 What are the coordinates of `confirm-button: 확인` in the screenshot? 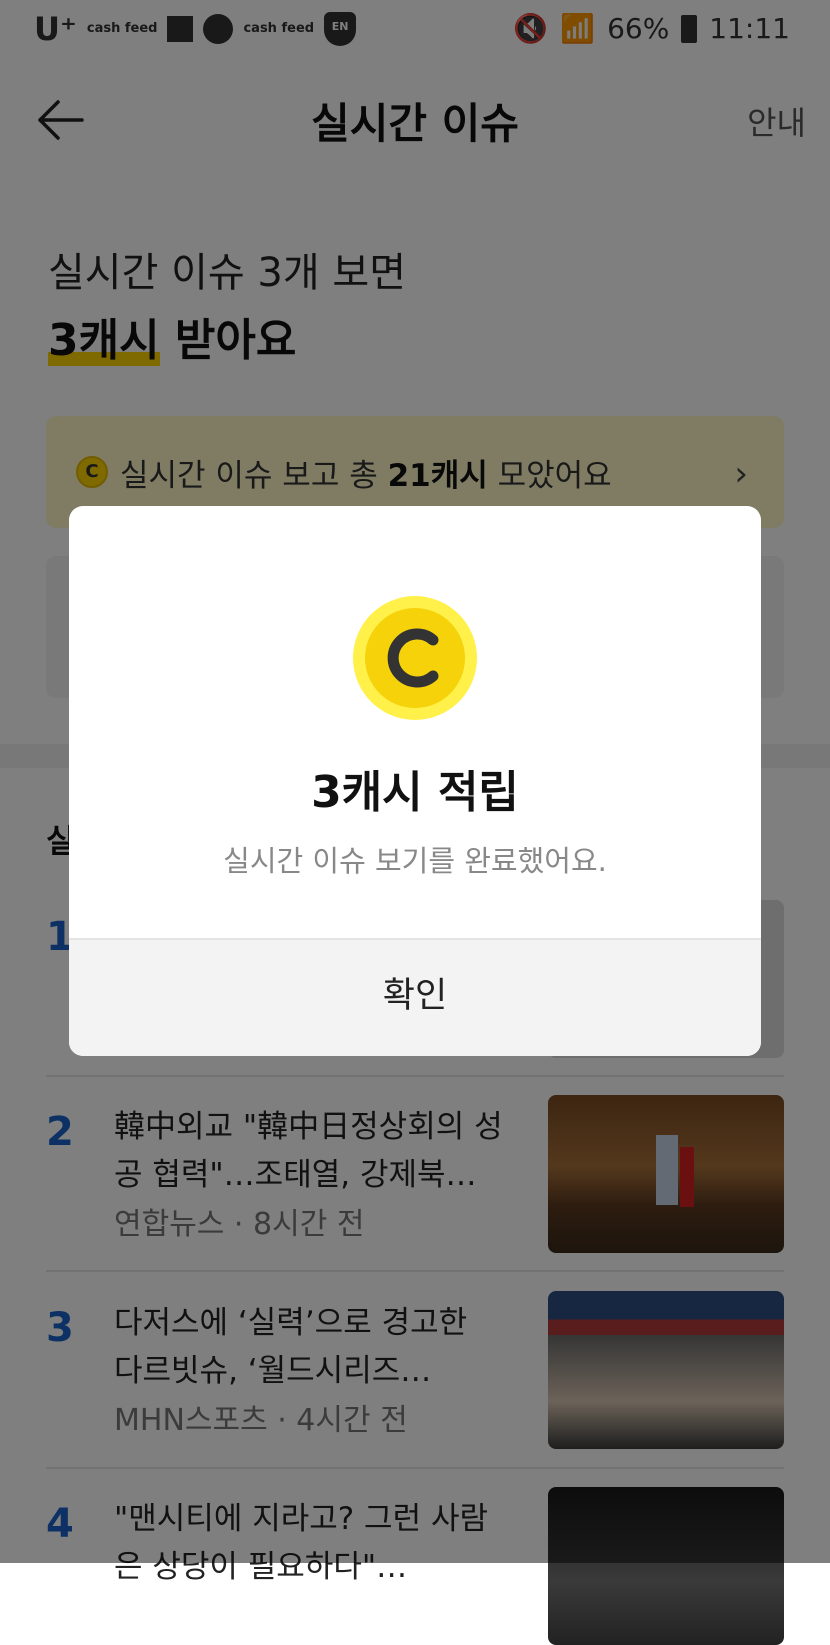 It's located at (415, 997).